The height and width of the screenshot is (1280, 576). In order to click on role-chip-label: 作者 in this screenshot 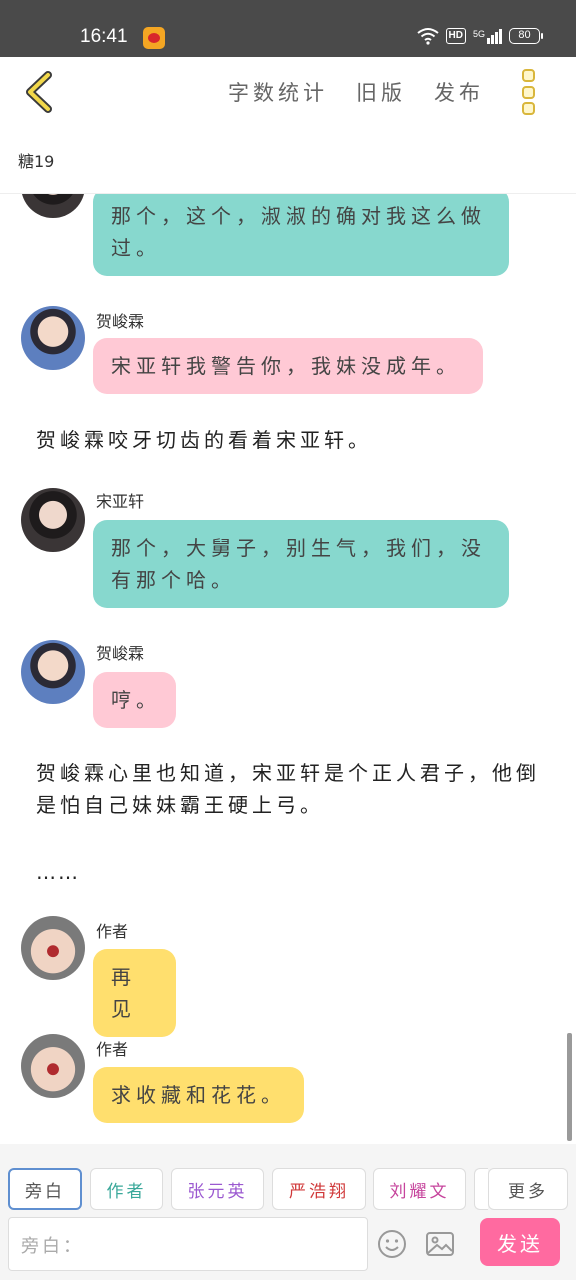, I will do `click(126, 1191)`.